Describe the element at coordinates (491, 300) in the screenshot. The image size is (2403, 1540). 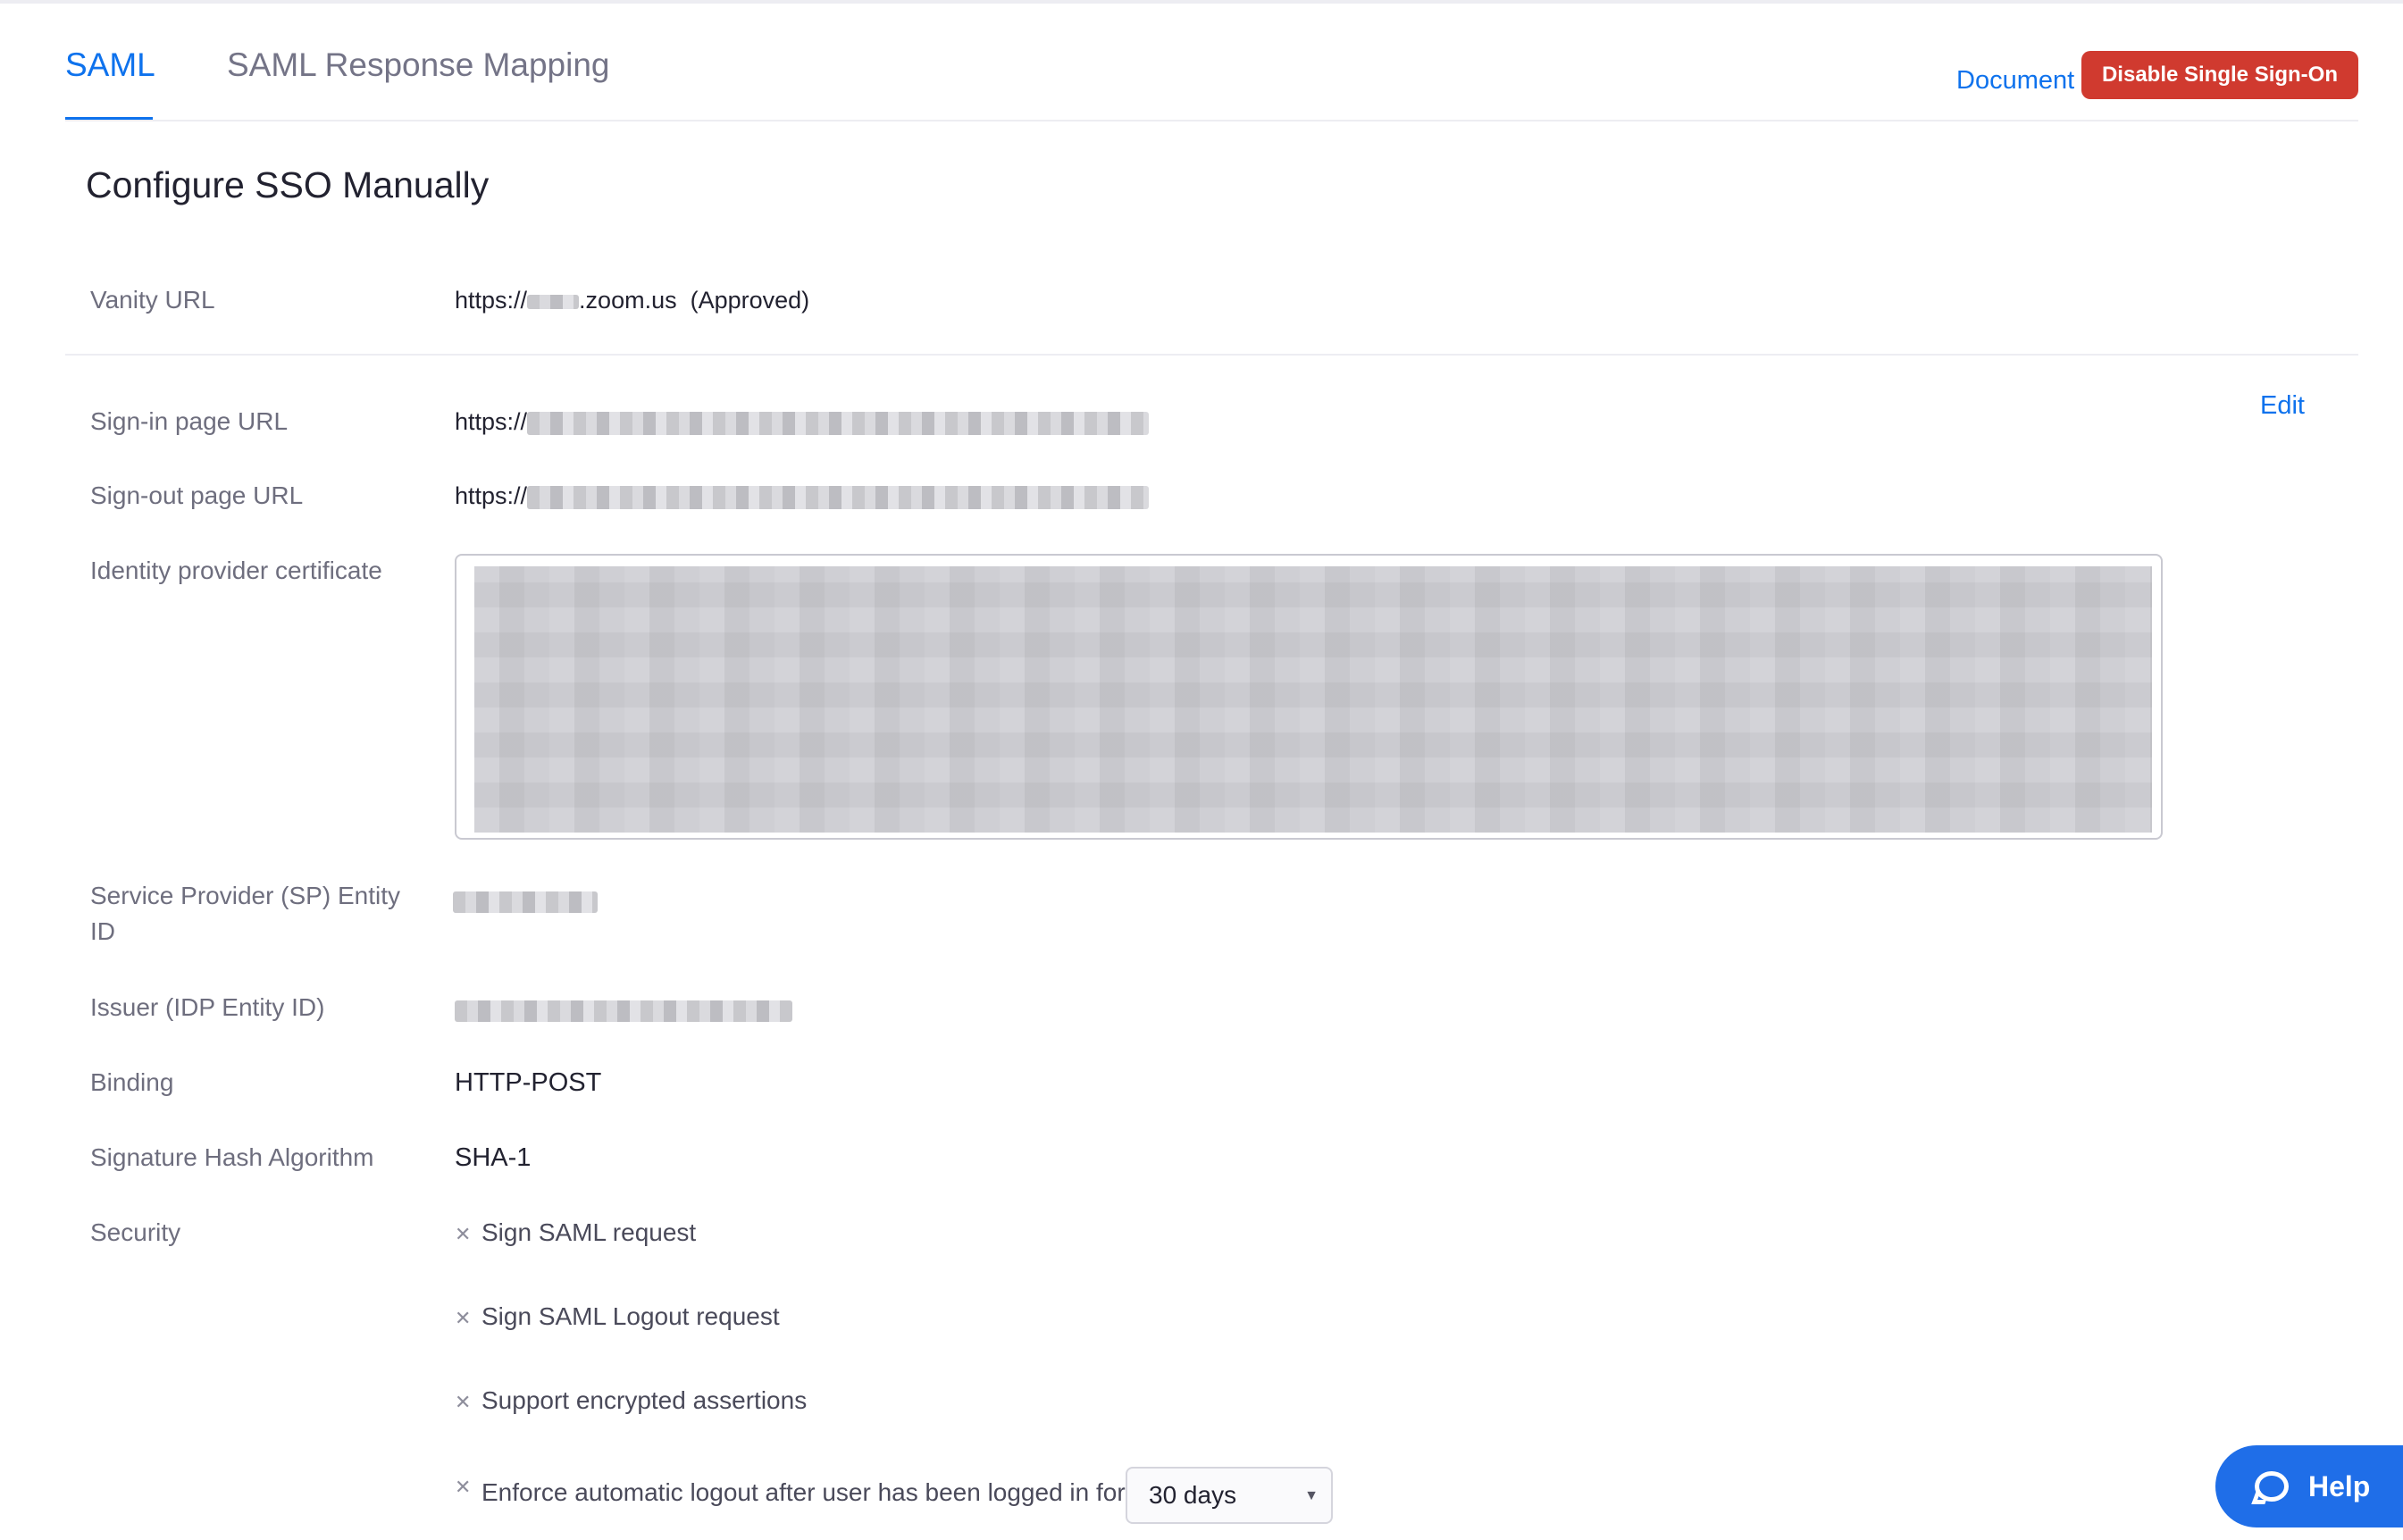
I see `vanity-url-prefix: https://` at that location.